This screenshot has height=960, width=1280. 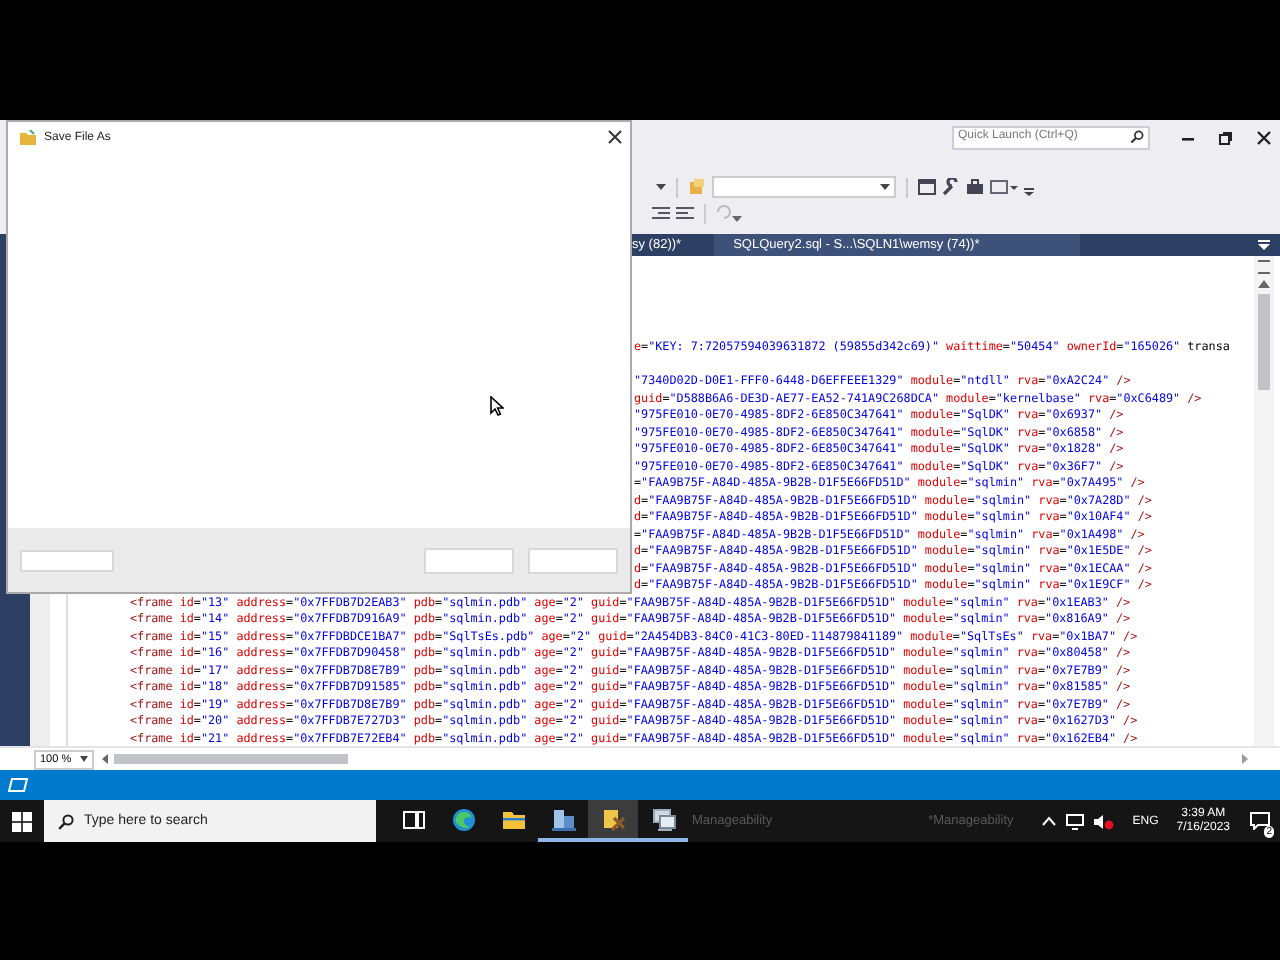 What do you see at coordinates (1264, 245) in the screenshot?
I see `dropdown-icon` at bounding box center [1264, 245].